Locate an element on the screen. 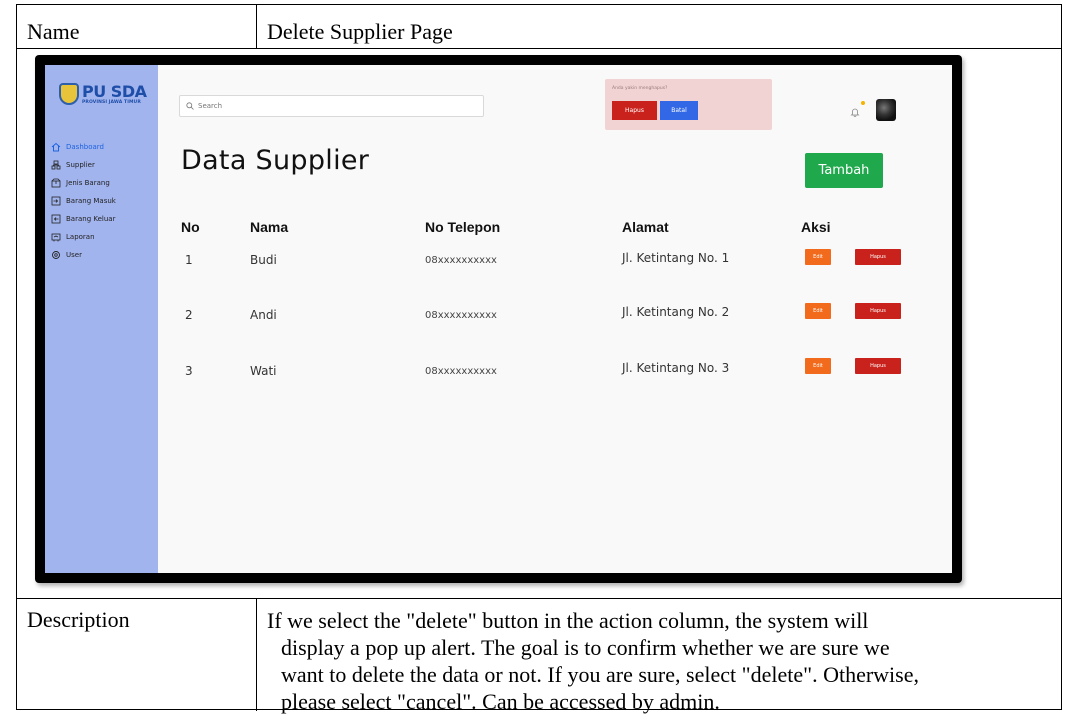 The width and height of the screenshot is (1068, 715). cell-nama: Wati is located at coordinates (263, 371).